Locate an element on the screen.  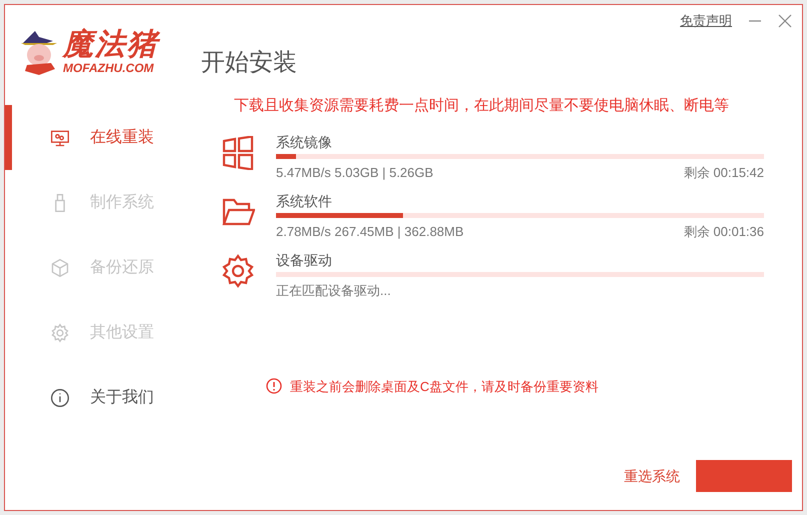
info-icon is located at coordinates (60, 398).